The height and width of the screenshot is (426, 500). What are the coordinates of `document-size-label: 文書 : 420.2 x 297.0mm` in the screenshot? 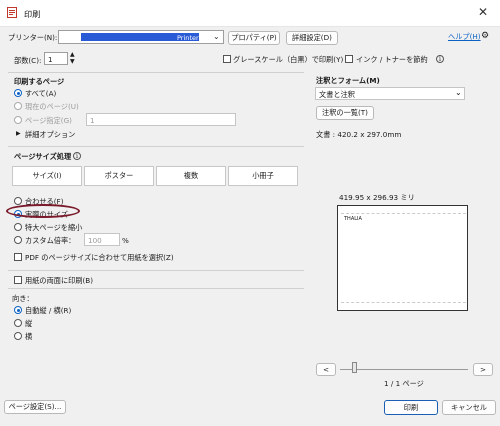 It's located at (359, 134).